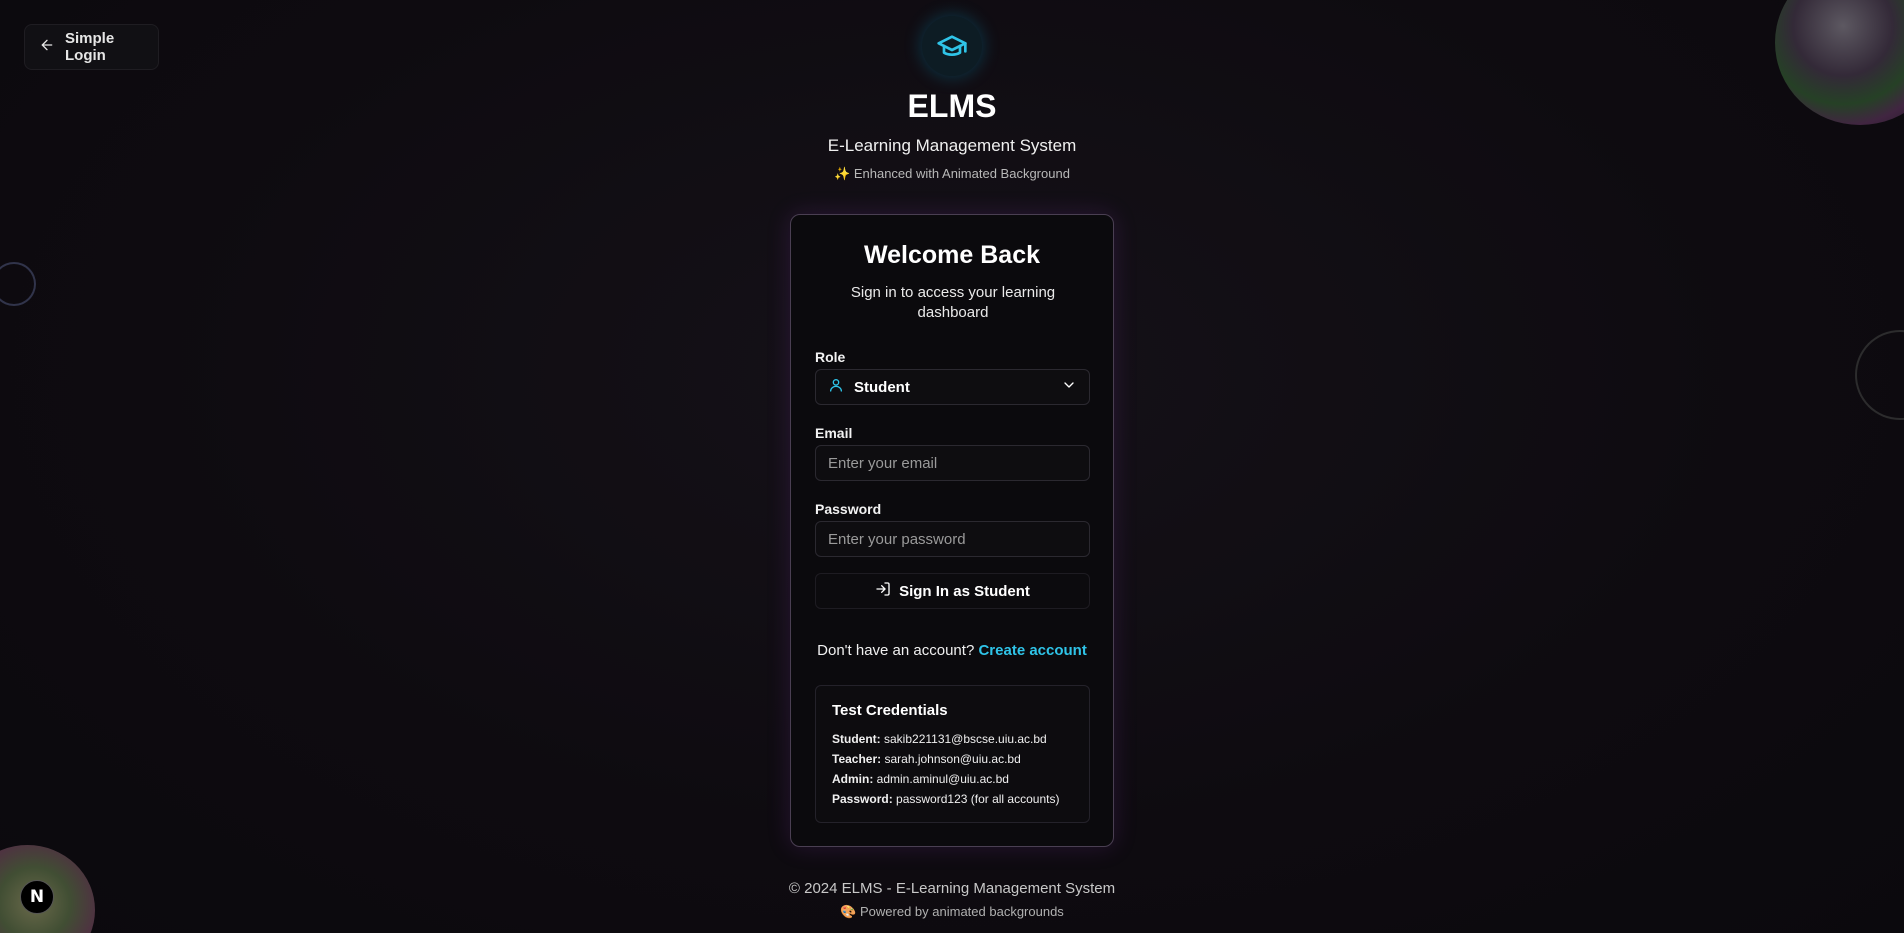 This screenshot has width=1904, height=933. I want to click on credential-key: Admin:, so click(853, 779).